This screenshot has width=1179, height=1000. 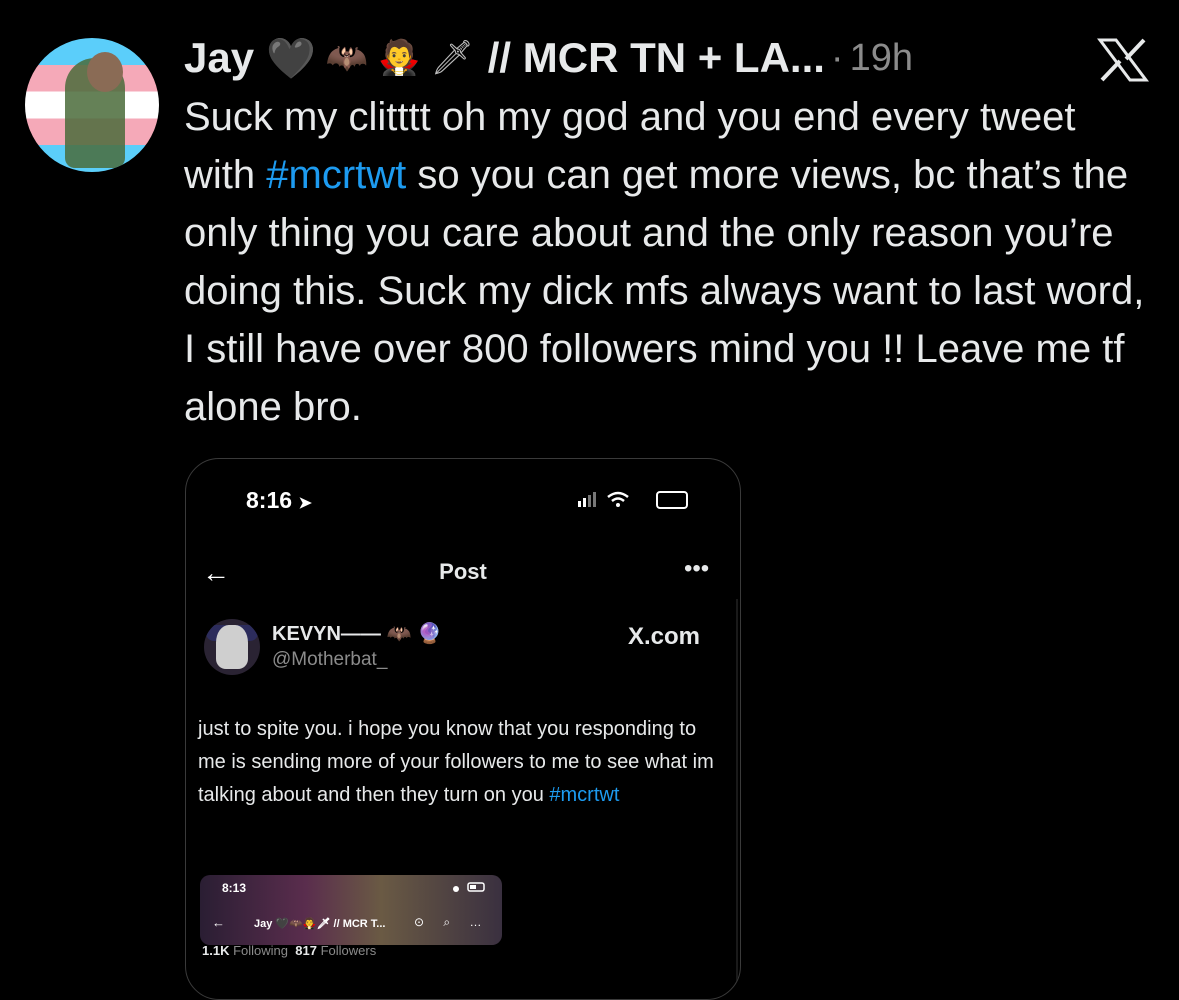 I want to click on kevyn-avatar, so click(x=232, y=647).